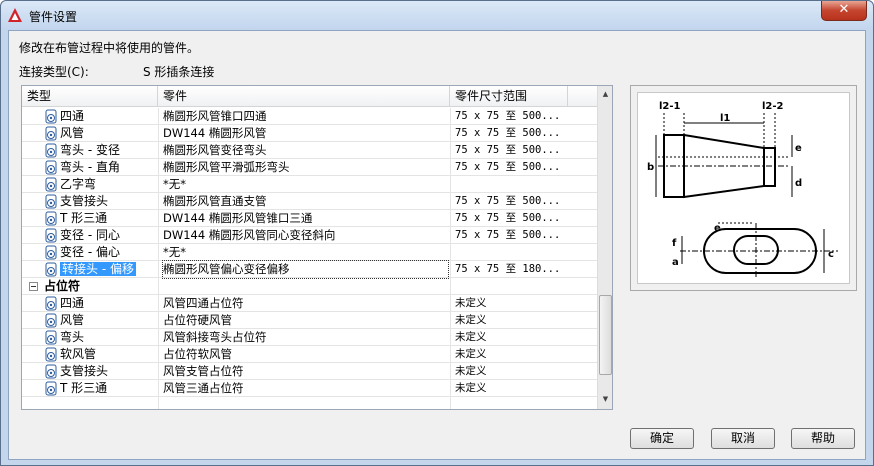 This screenshot has width=874, height=466. Describe the element at coordinates (823, 438) in the screenshot. I see `help-button: 帮助` at that location.